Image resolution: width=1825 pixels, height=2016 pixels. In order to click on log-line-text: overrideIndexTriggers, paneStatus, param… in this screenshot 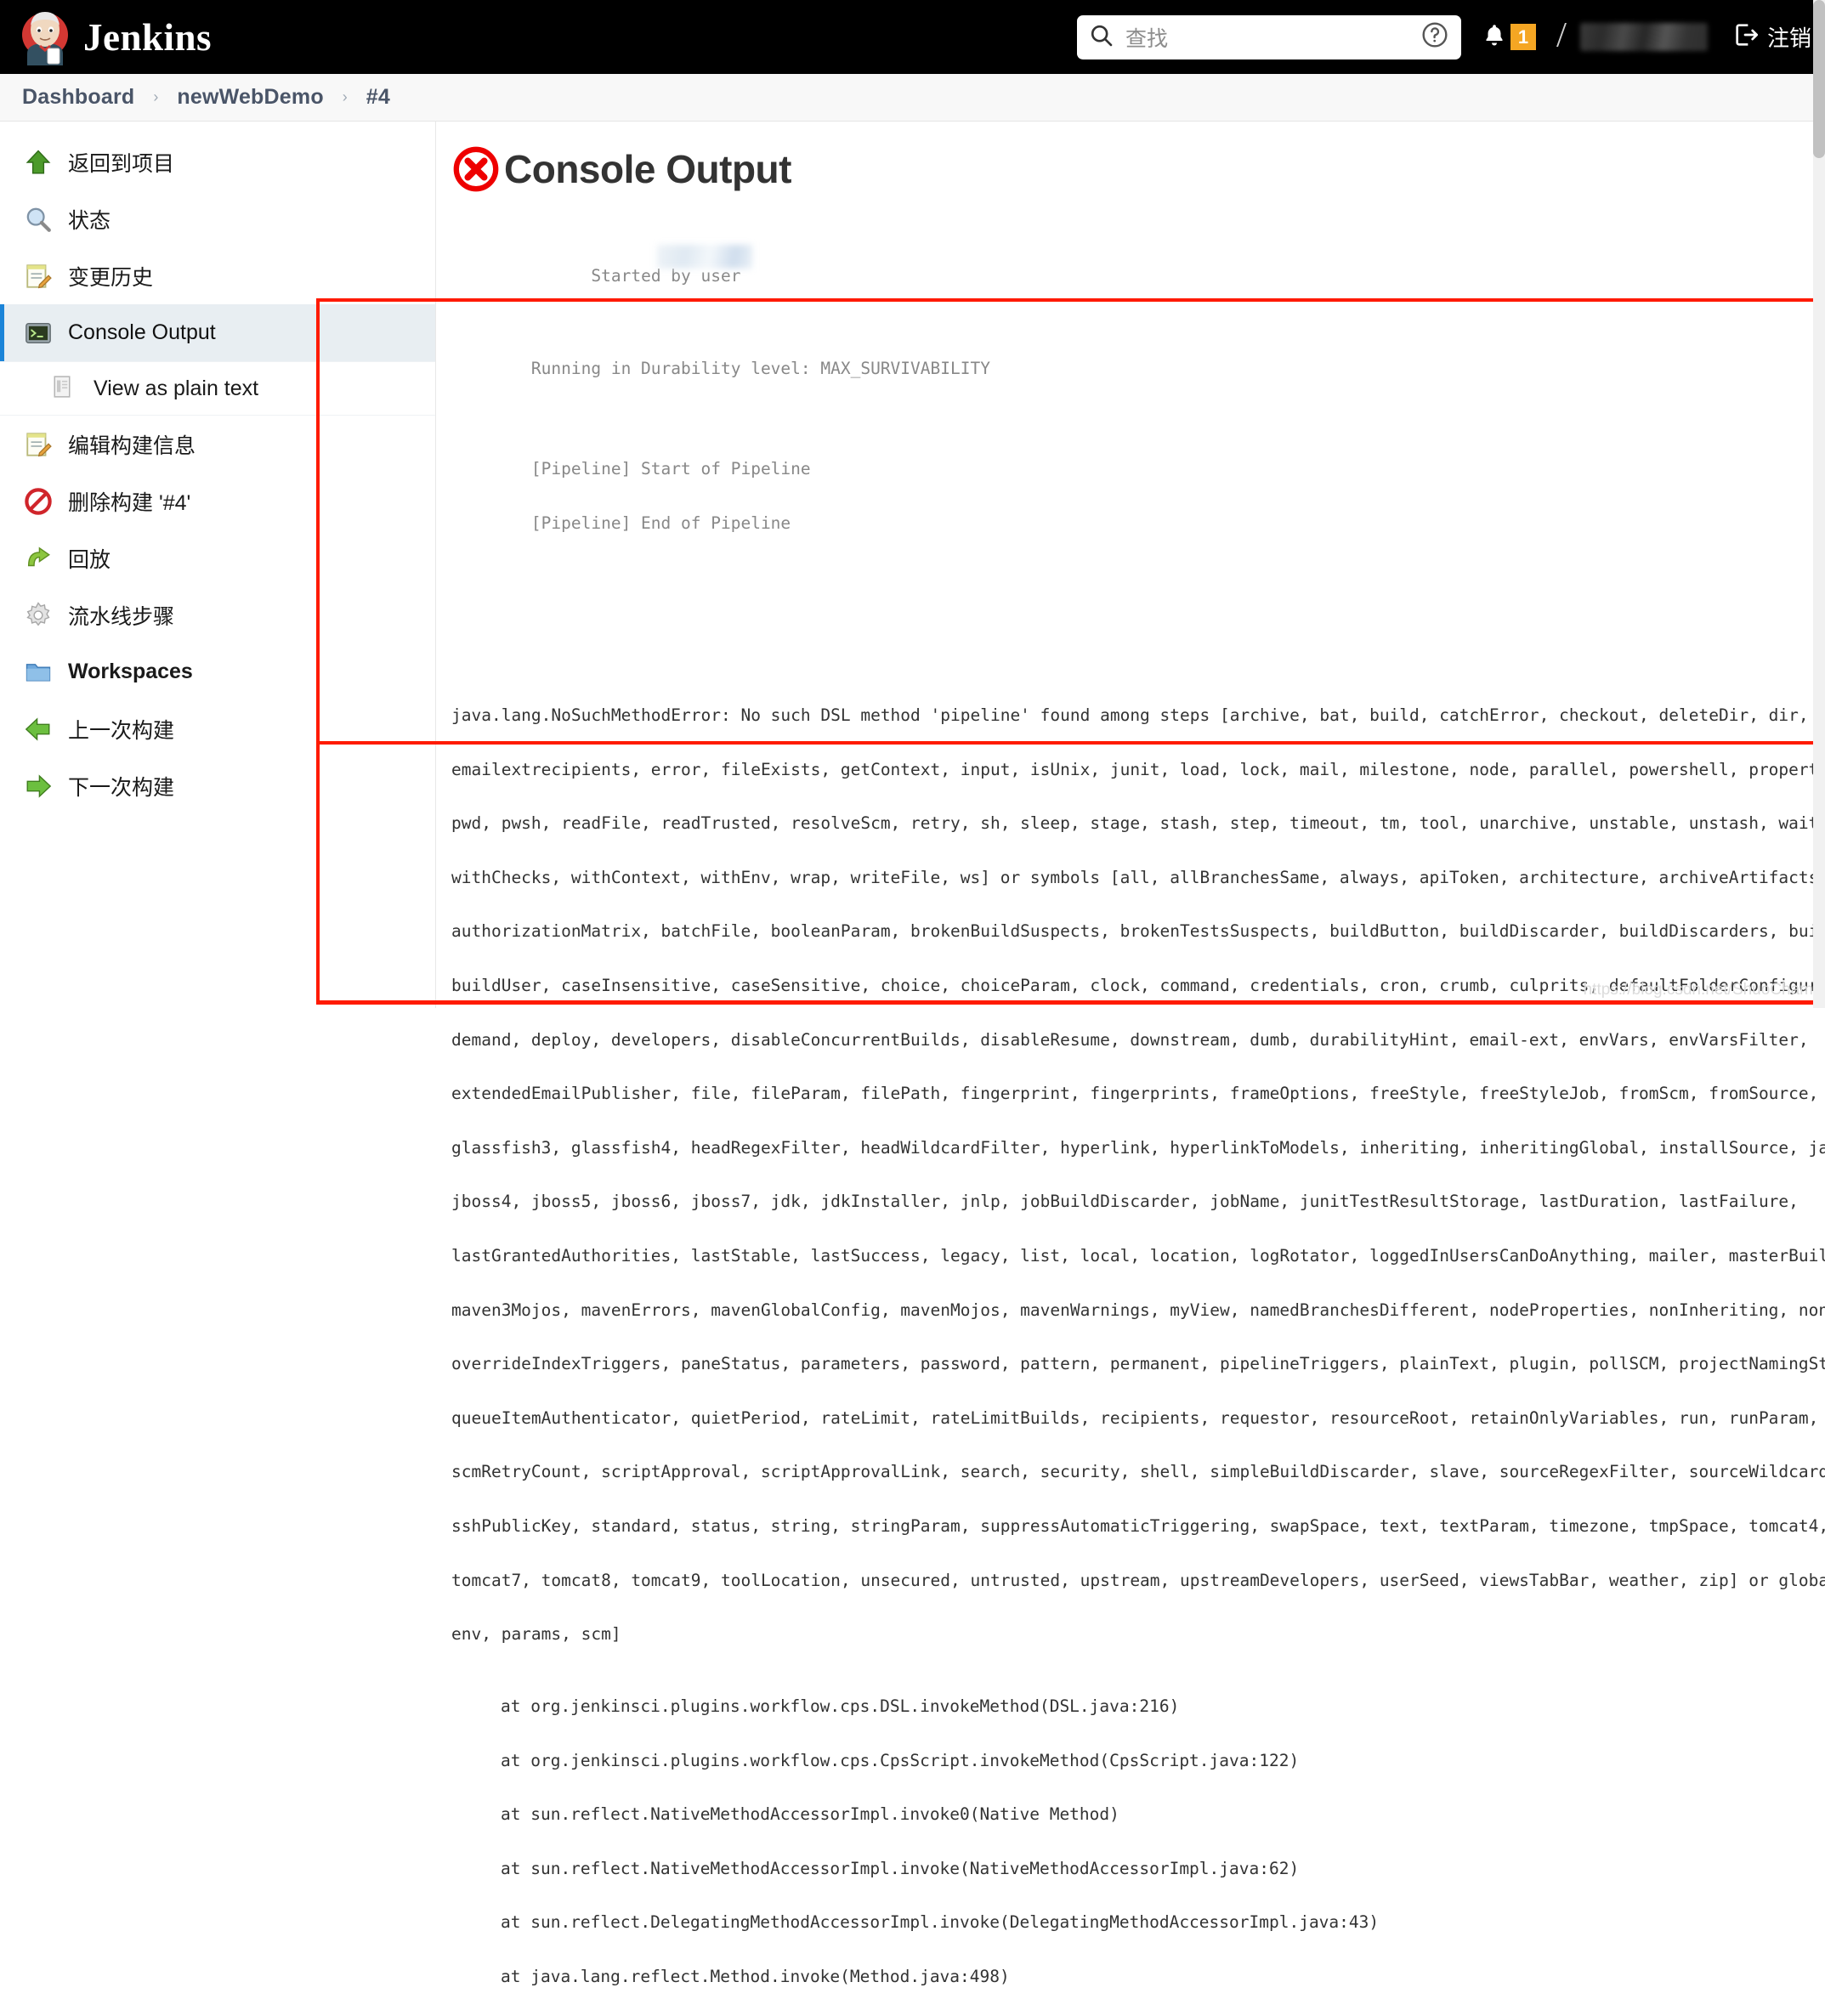, I will do `click(1138, 1363)`.